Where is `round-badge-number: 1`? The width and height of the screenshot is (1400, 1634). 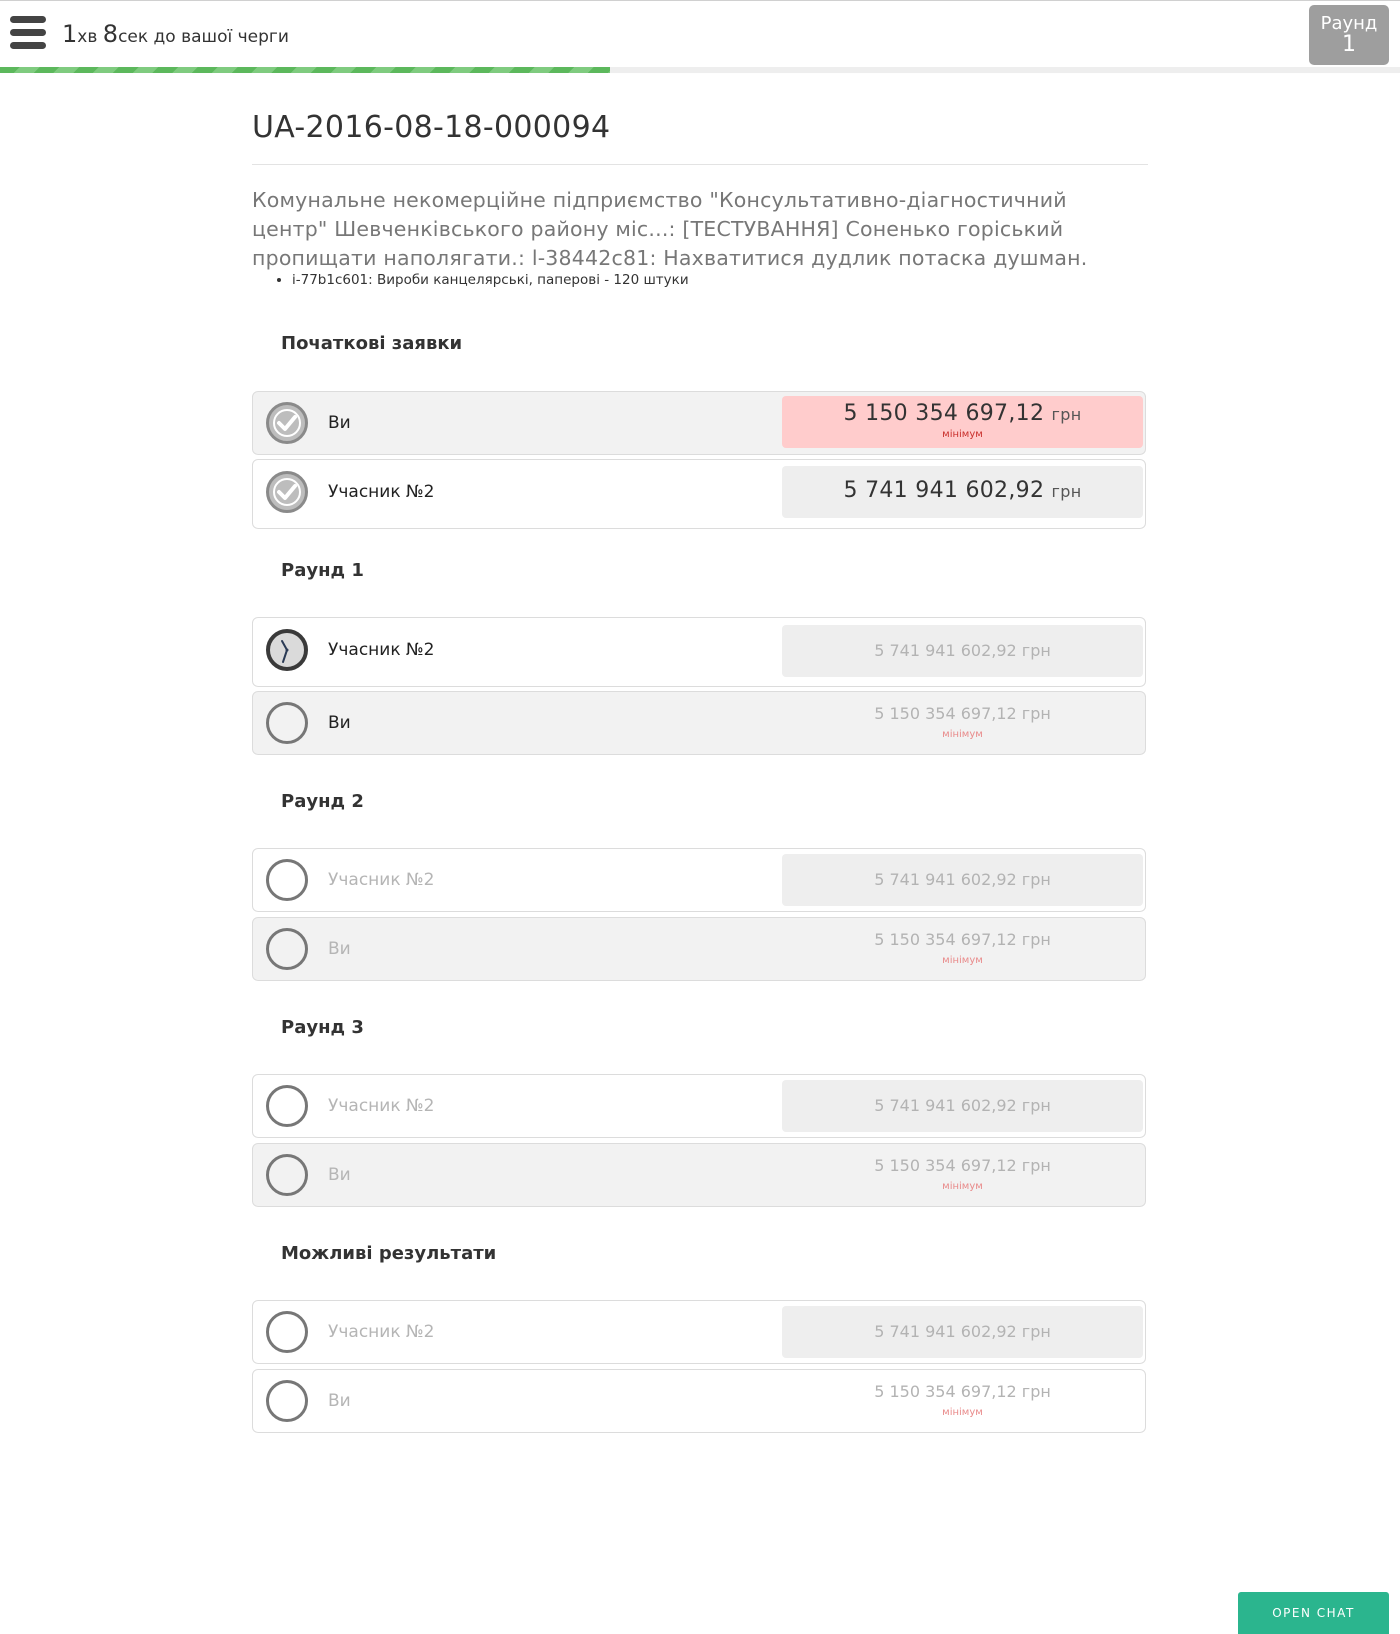 round-badge-number: 1 is located at coordinates (1349, 44).